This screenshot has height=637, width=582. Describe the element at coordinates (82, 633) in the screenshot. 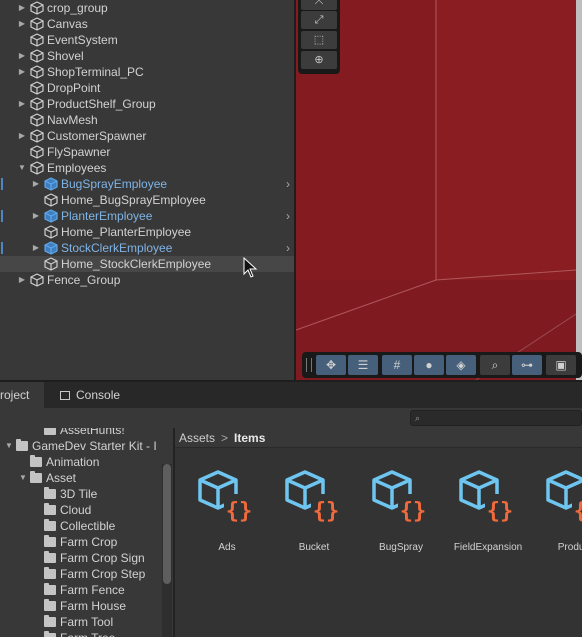

I see `folder-tree-item: Farm Tree` at that location.